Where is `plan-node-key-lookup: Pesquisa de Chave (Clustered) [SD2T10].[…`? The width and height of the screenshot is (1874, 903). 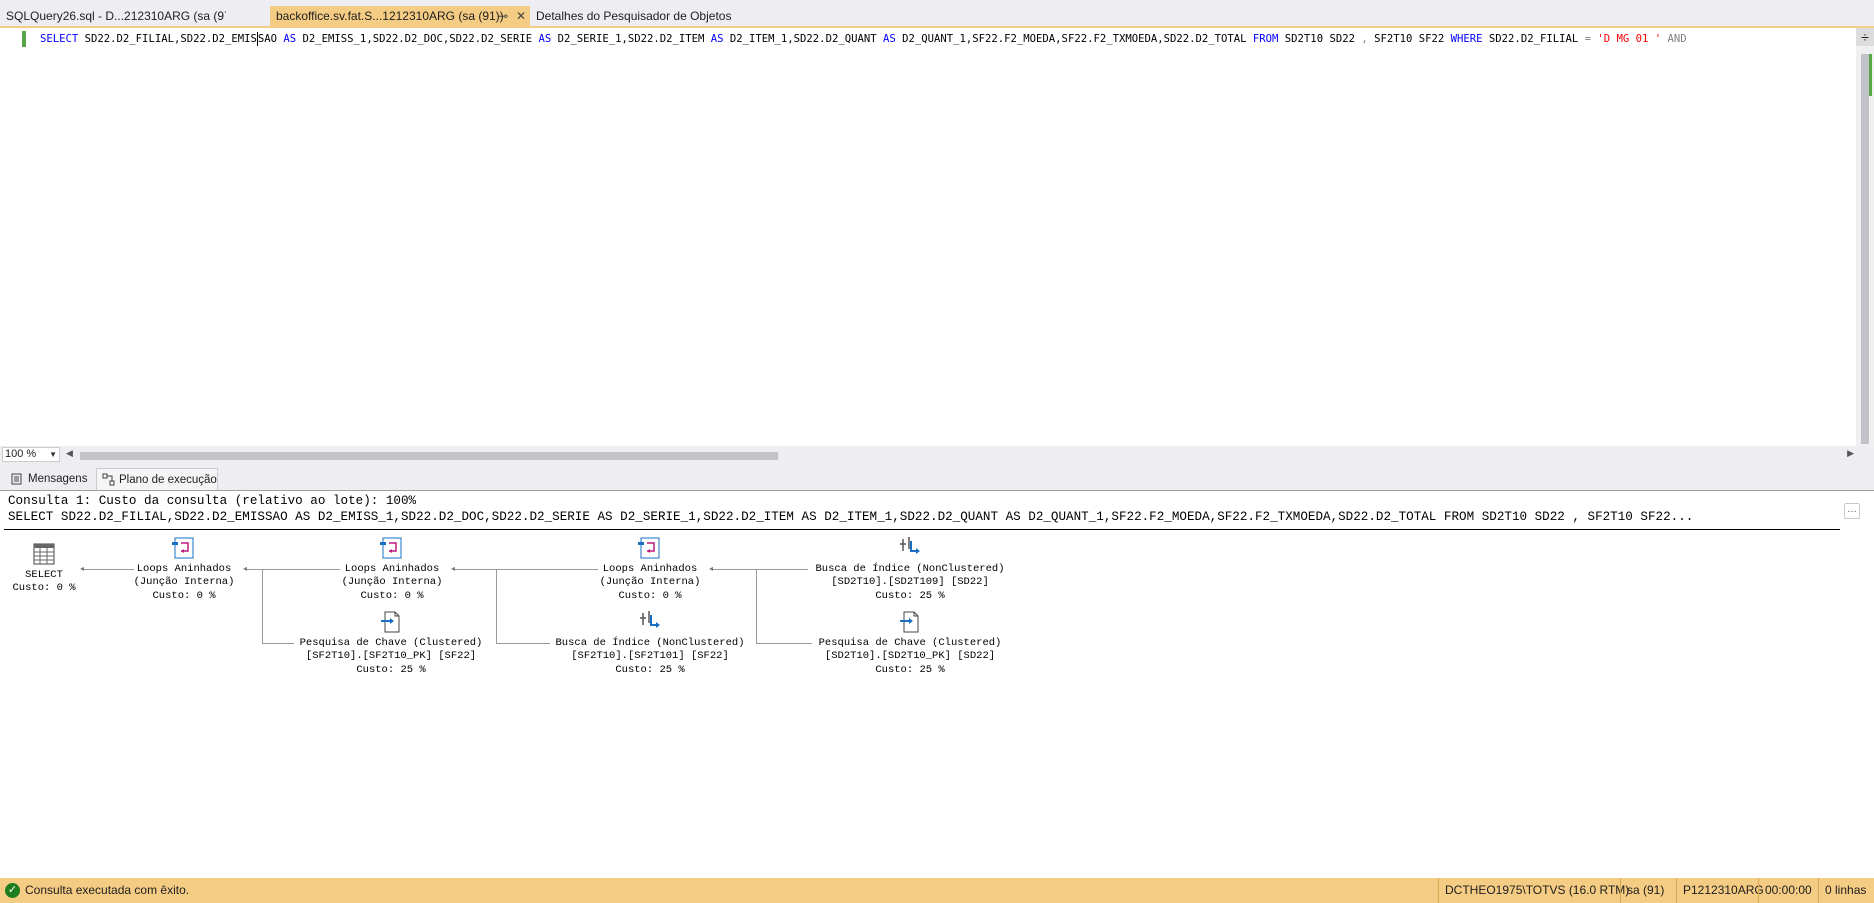 plan-node-key-lookup: Pesquisa de Chave (Clustered) [SD2T10].[… is located at coordinates (910, 643).